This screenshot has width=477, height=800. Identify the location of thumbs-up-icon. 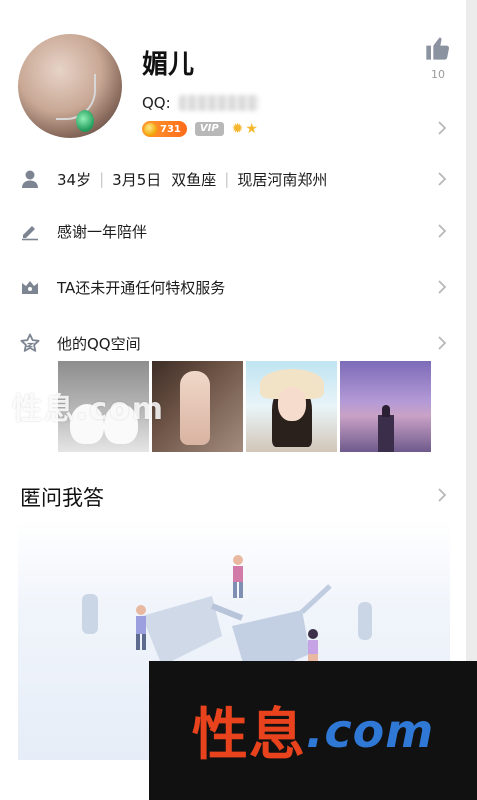
(438, 48).